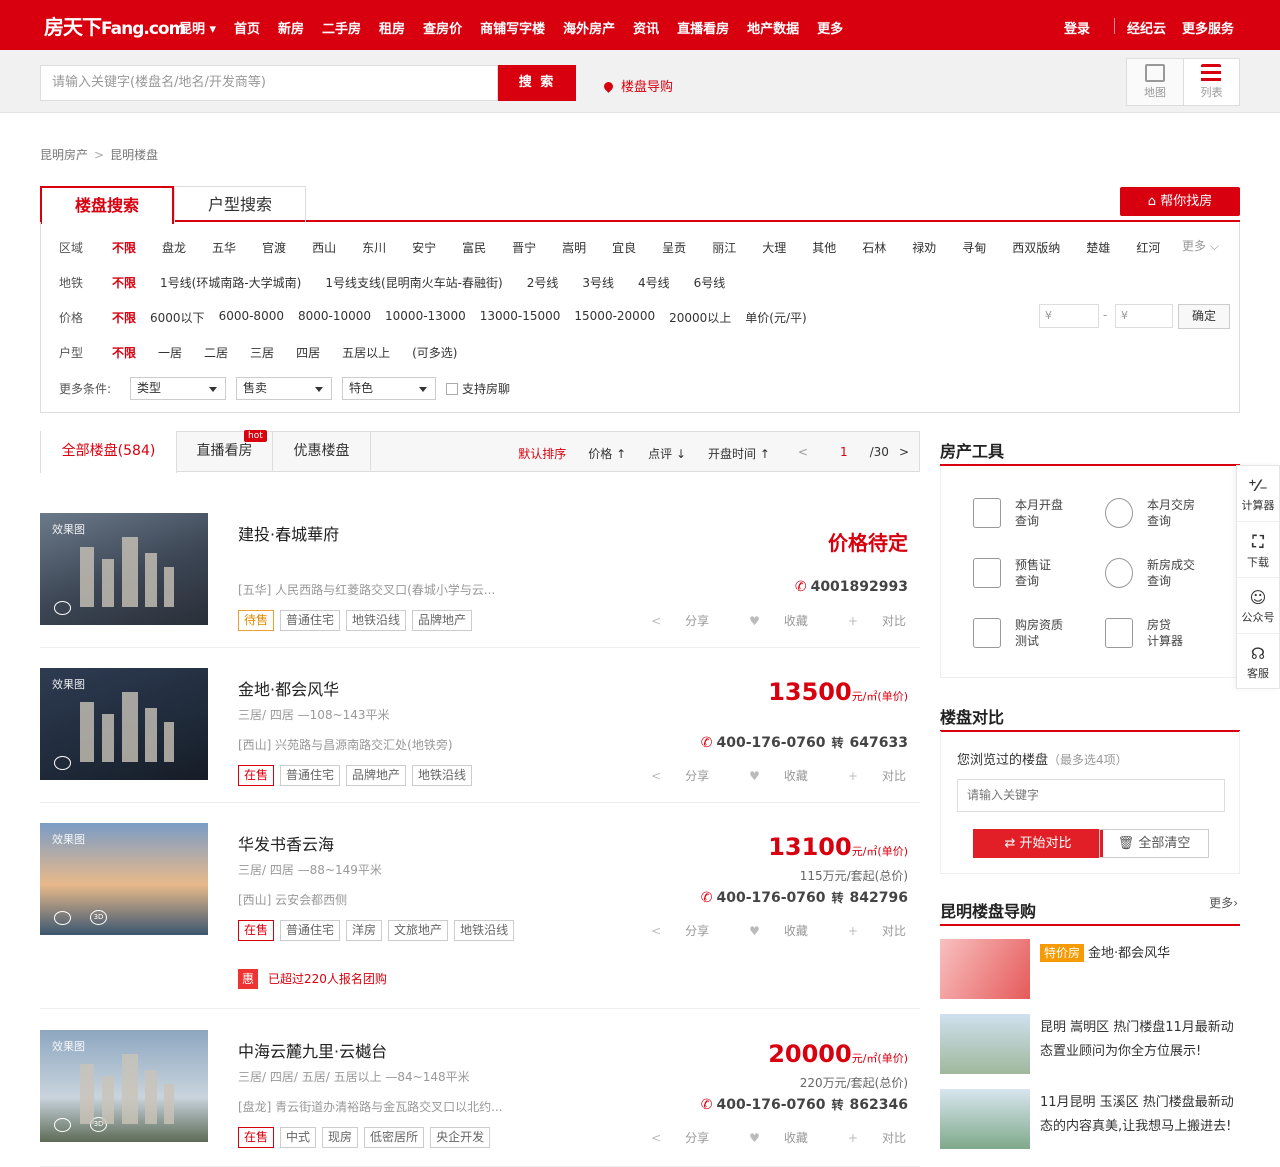 Image resolution: width=1280 pixels, height=1167 pixels. Describe the element at coordinates (1155, 82) in the screenshot. I see `map-view-button: 地图` at that location.